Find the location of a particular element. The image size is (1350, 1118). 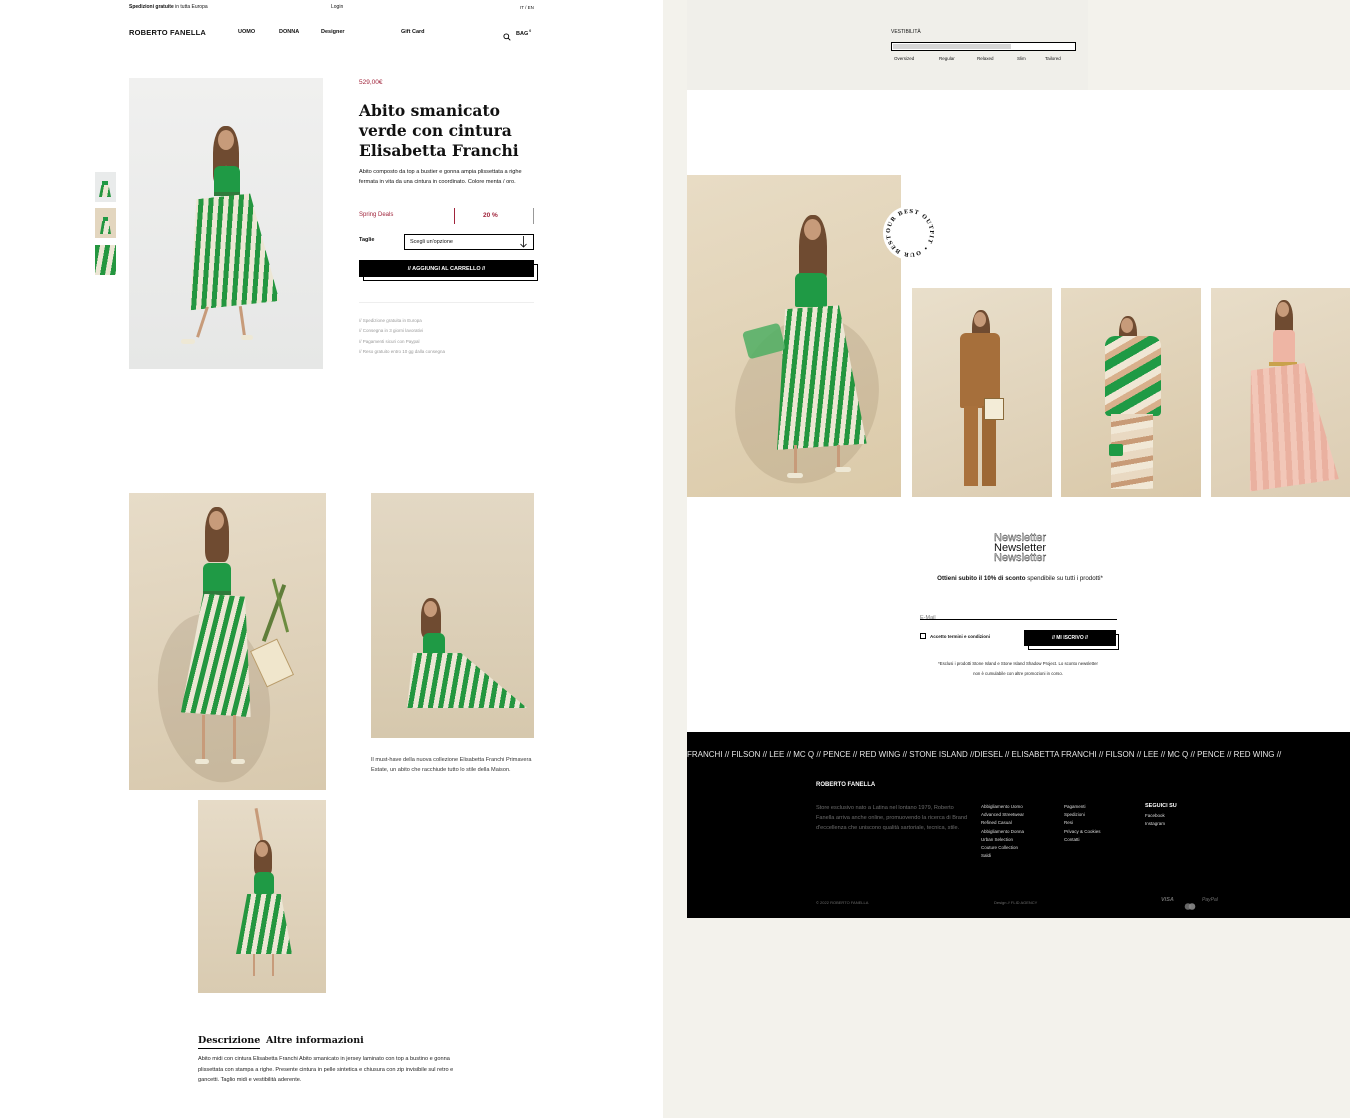

perk-item: // Spedizione gratuita in Europa is located at coordinates (390, 320).